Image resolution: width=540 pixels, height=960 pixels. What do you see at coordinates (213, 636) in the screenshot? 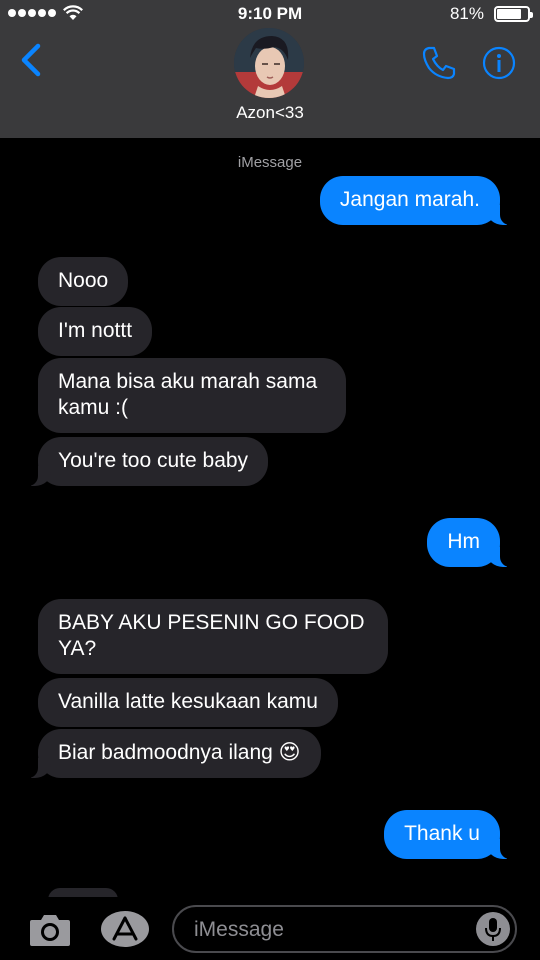
I see `incoming-message: BABY AKU PESENIN GO FOOD YA?` at bounding box center [213, 636].